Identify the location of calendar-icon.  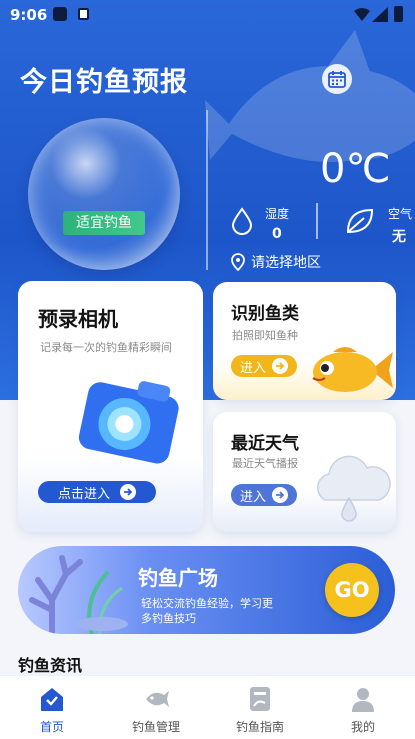
(337, 79).